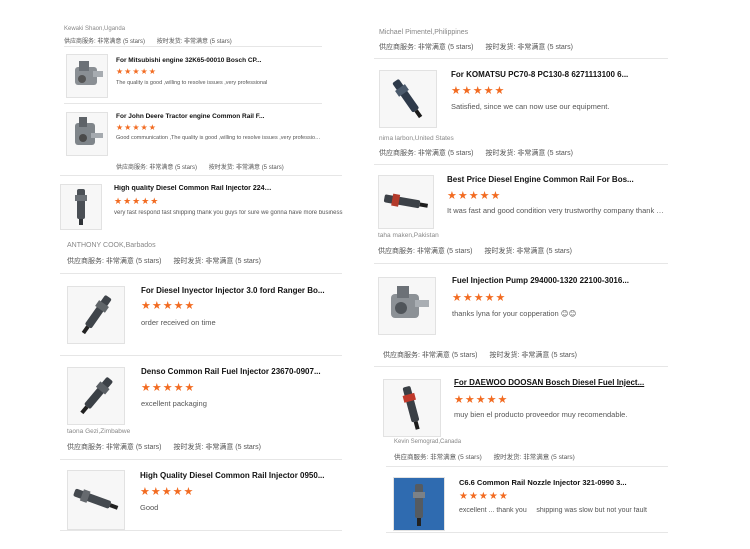 This screenshot has height=549, width=750. What do you see at coordinates (428, 442) in the screenshot?
I see `reviewer-name: Kevin Semograd,Canada` at bounding box center [428, 442].